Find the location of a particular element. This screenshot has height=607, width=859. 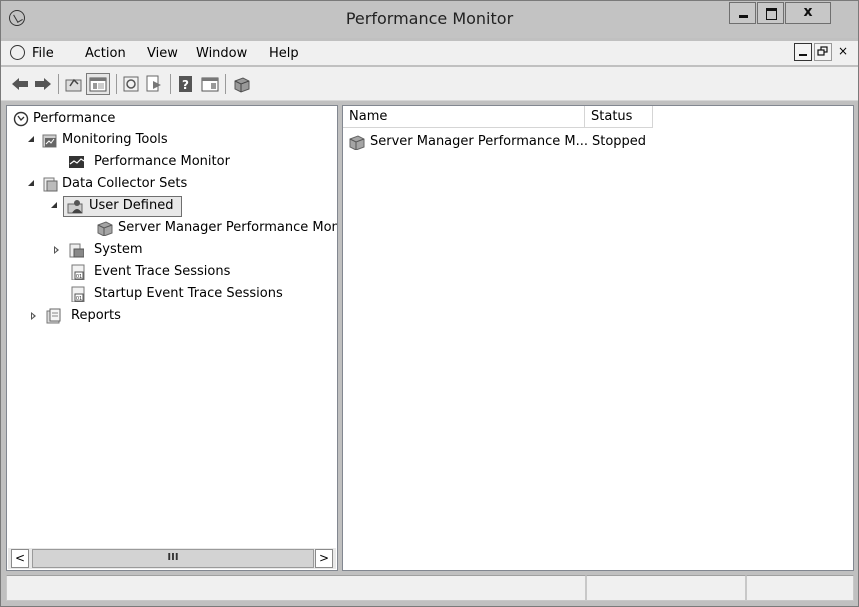

menu-window: Window is located at coordinates (221, 53).